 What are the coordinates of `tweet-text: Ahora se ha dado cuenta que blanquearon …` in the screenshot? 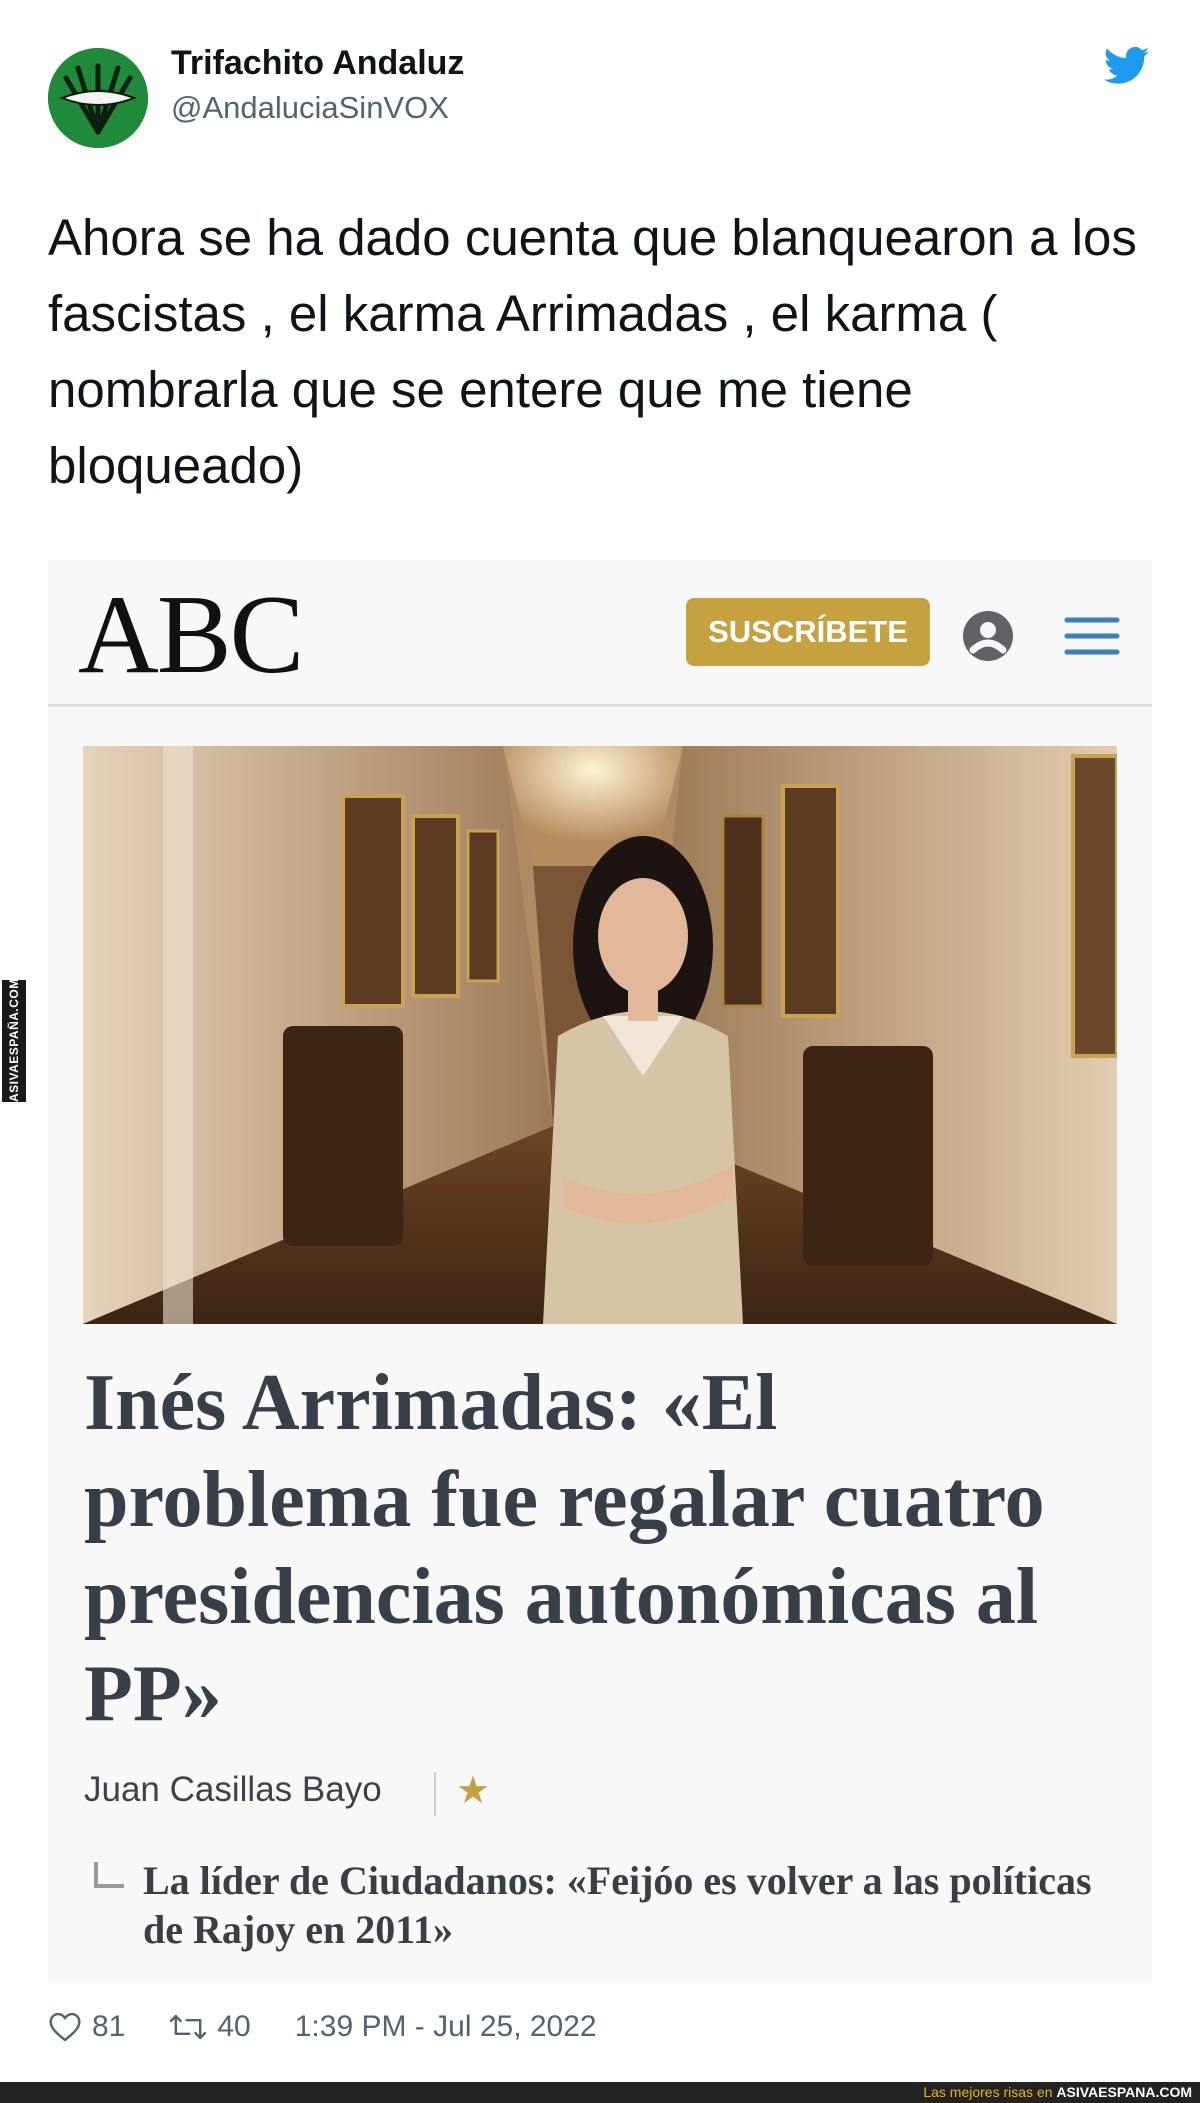 It's located at (592, 351).